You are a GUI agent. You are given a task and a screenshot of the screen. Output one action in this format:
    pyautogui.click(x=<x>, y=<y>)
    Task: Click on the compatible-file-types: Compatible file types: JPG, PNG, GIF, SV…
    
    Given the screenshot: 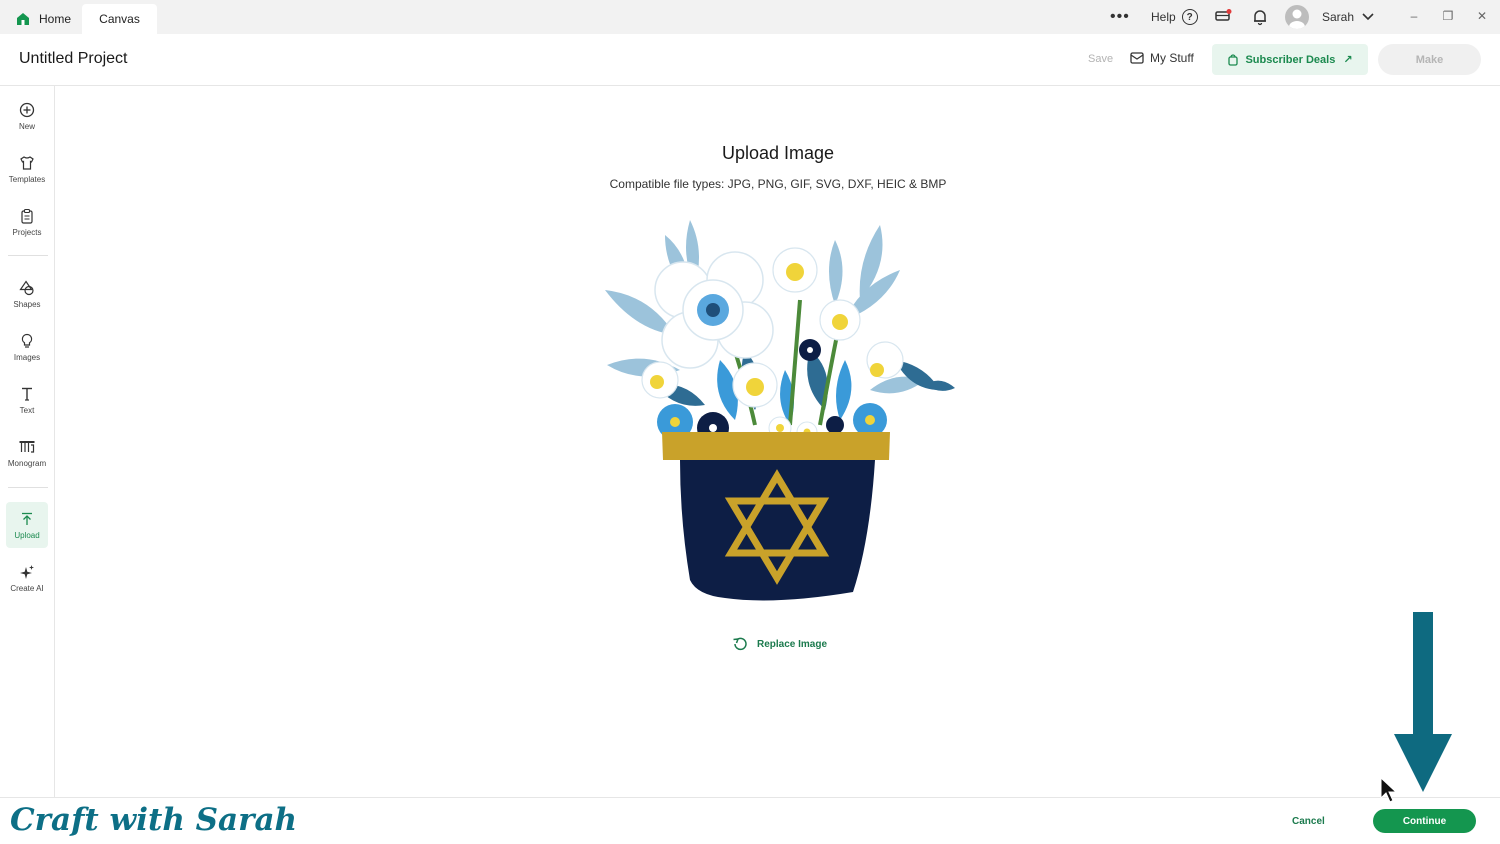 What is the action you would take?
    pyautogui.click(x=778, y=184)
    